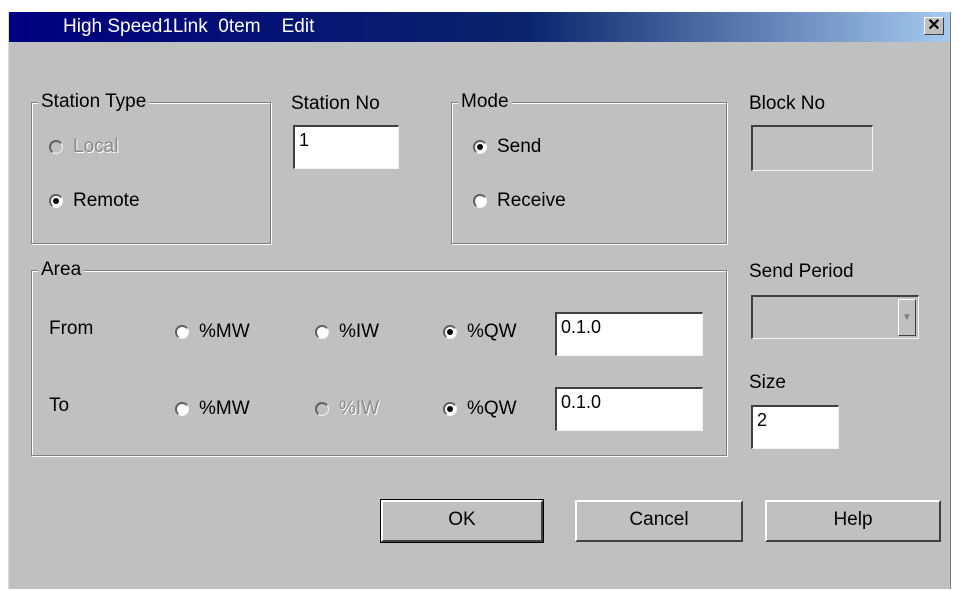 The image size is (959, 591). I want to click on to-address-input: 0.1.0, so click(629, 409).